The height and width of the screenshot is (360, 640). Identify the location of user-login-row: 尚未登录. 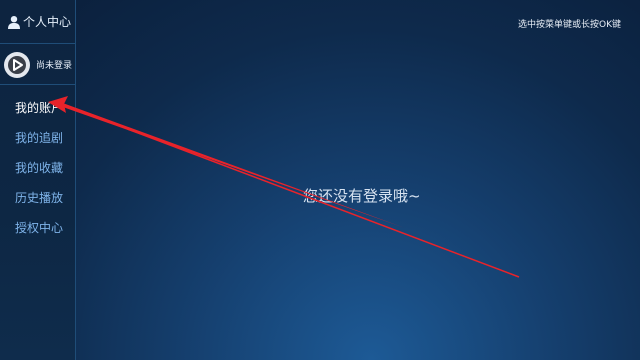
(38, 65).